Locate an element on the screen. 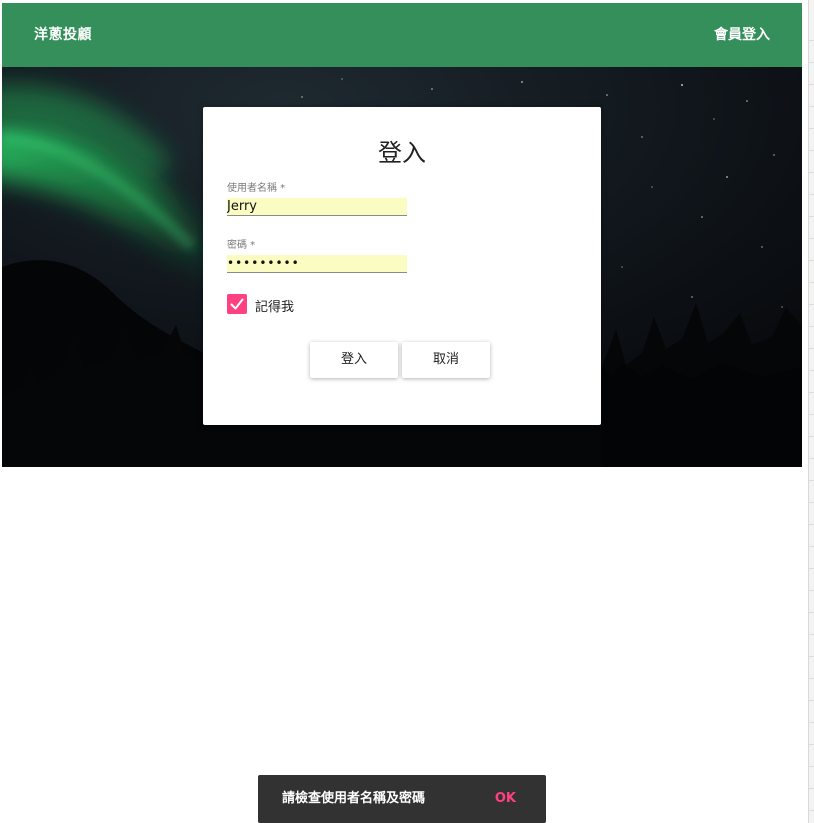 This screenshot has width=814, height=823. username-label: 使用者名稱 * is located at coordinates (256, 188).